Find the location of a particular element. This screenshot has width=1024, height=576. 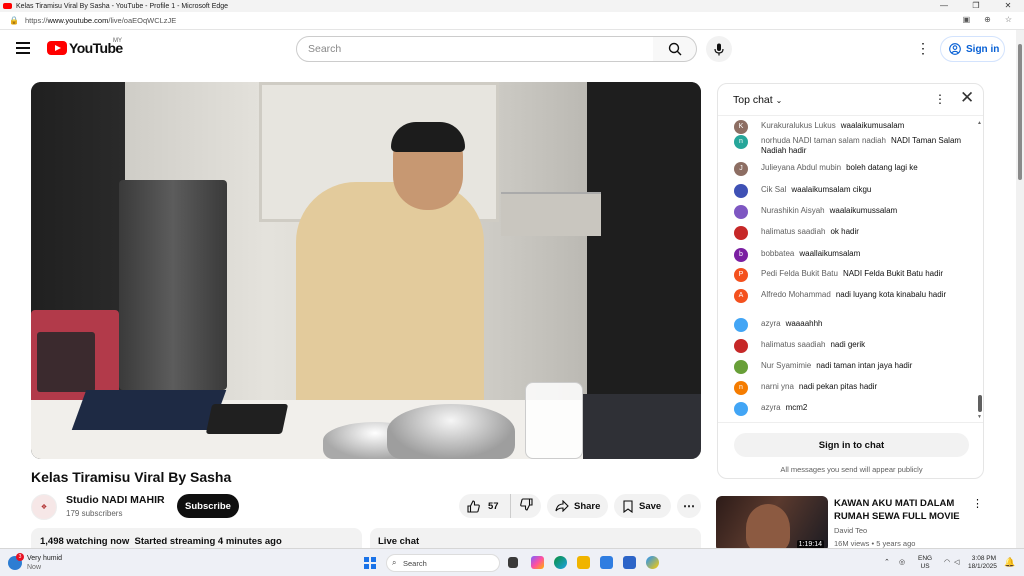

taskbar-search-label: Search is located at coordinates (415, 563).